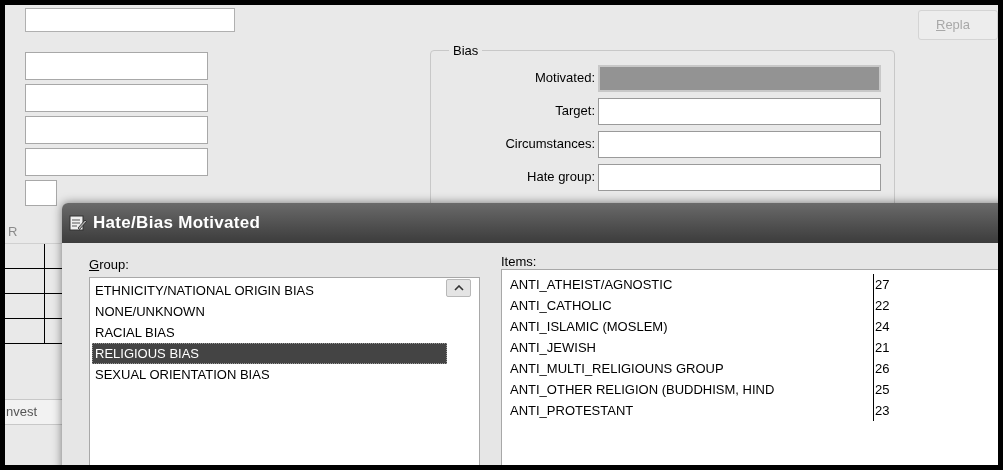 The image size is (1003, 470). What do you see at coordinates (882, 348) in the screenshot?
I see `item-code: 21` at bounding box center [882, 348].